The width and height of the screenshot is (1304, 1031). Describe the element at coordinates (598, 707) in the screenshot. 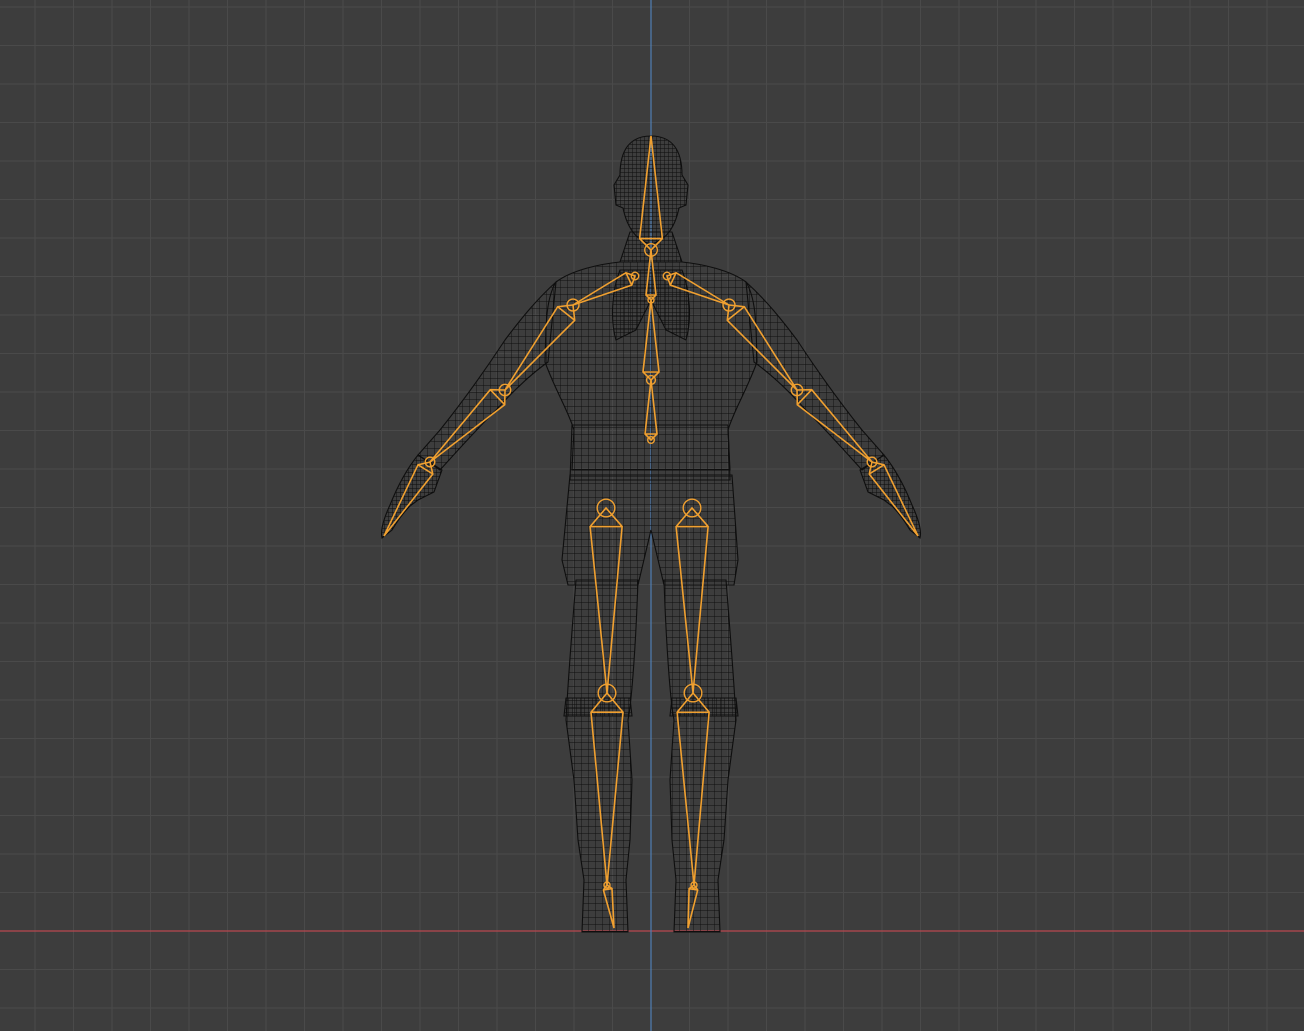

I see `mesh-left-boot-cuff` at that location.